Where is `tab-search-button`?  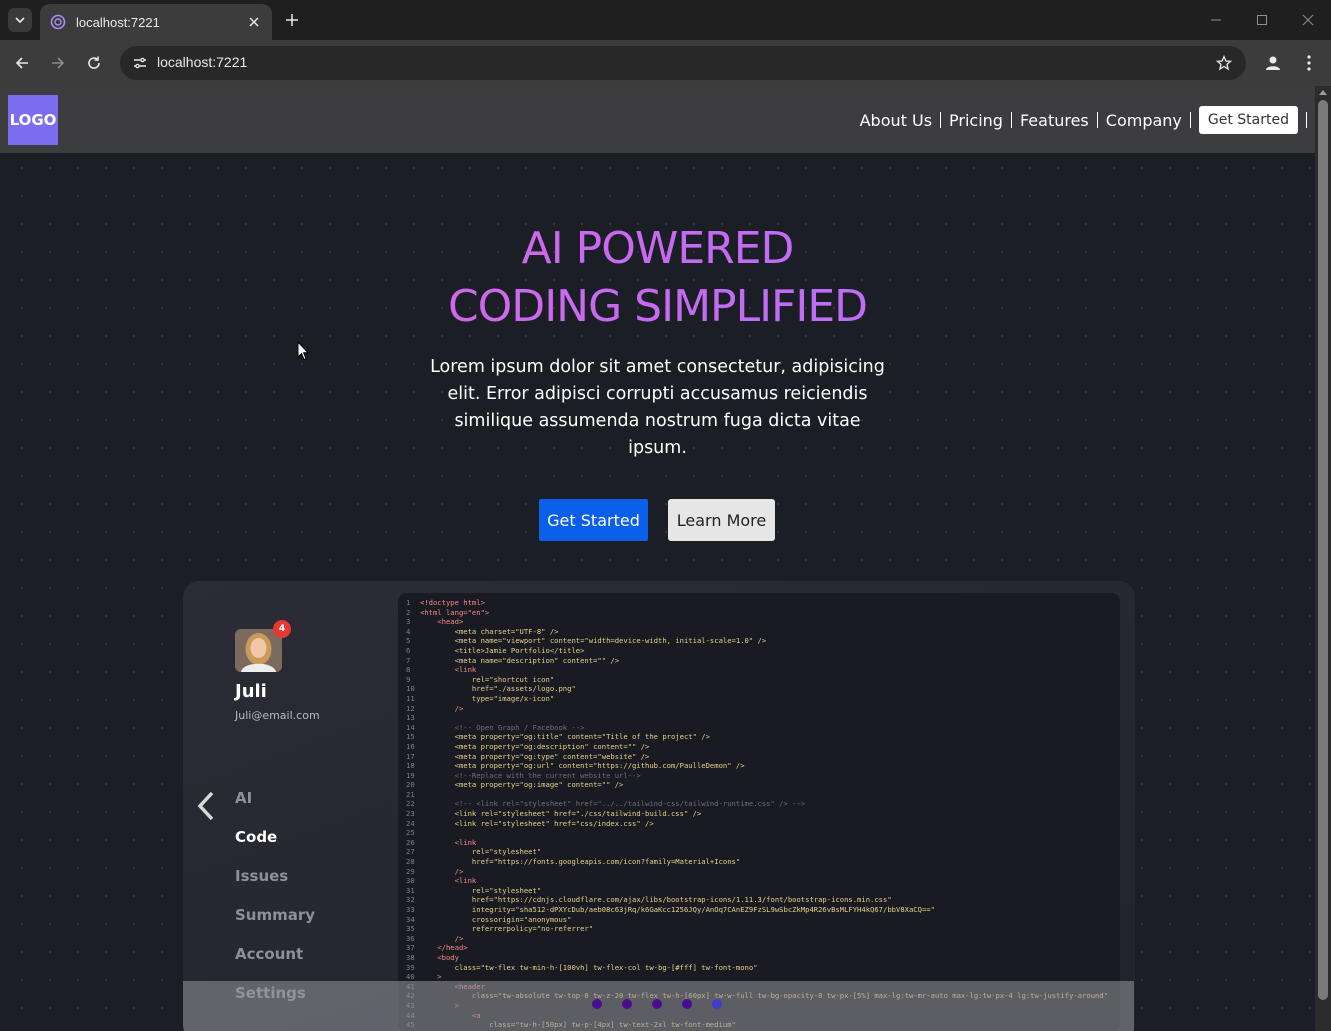 tab-search-button is located at coordinates (20, 20).